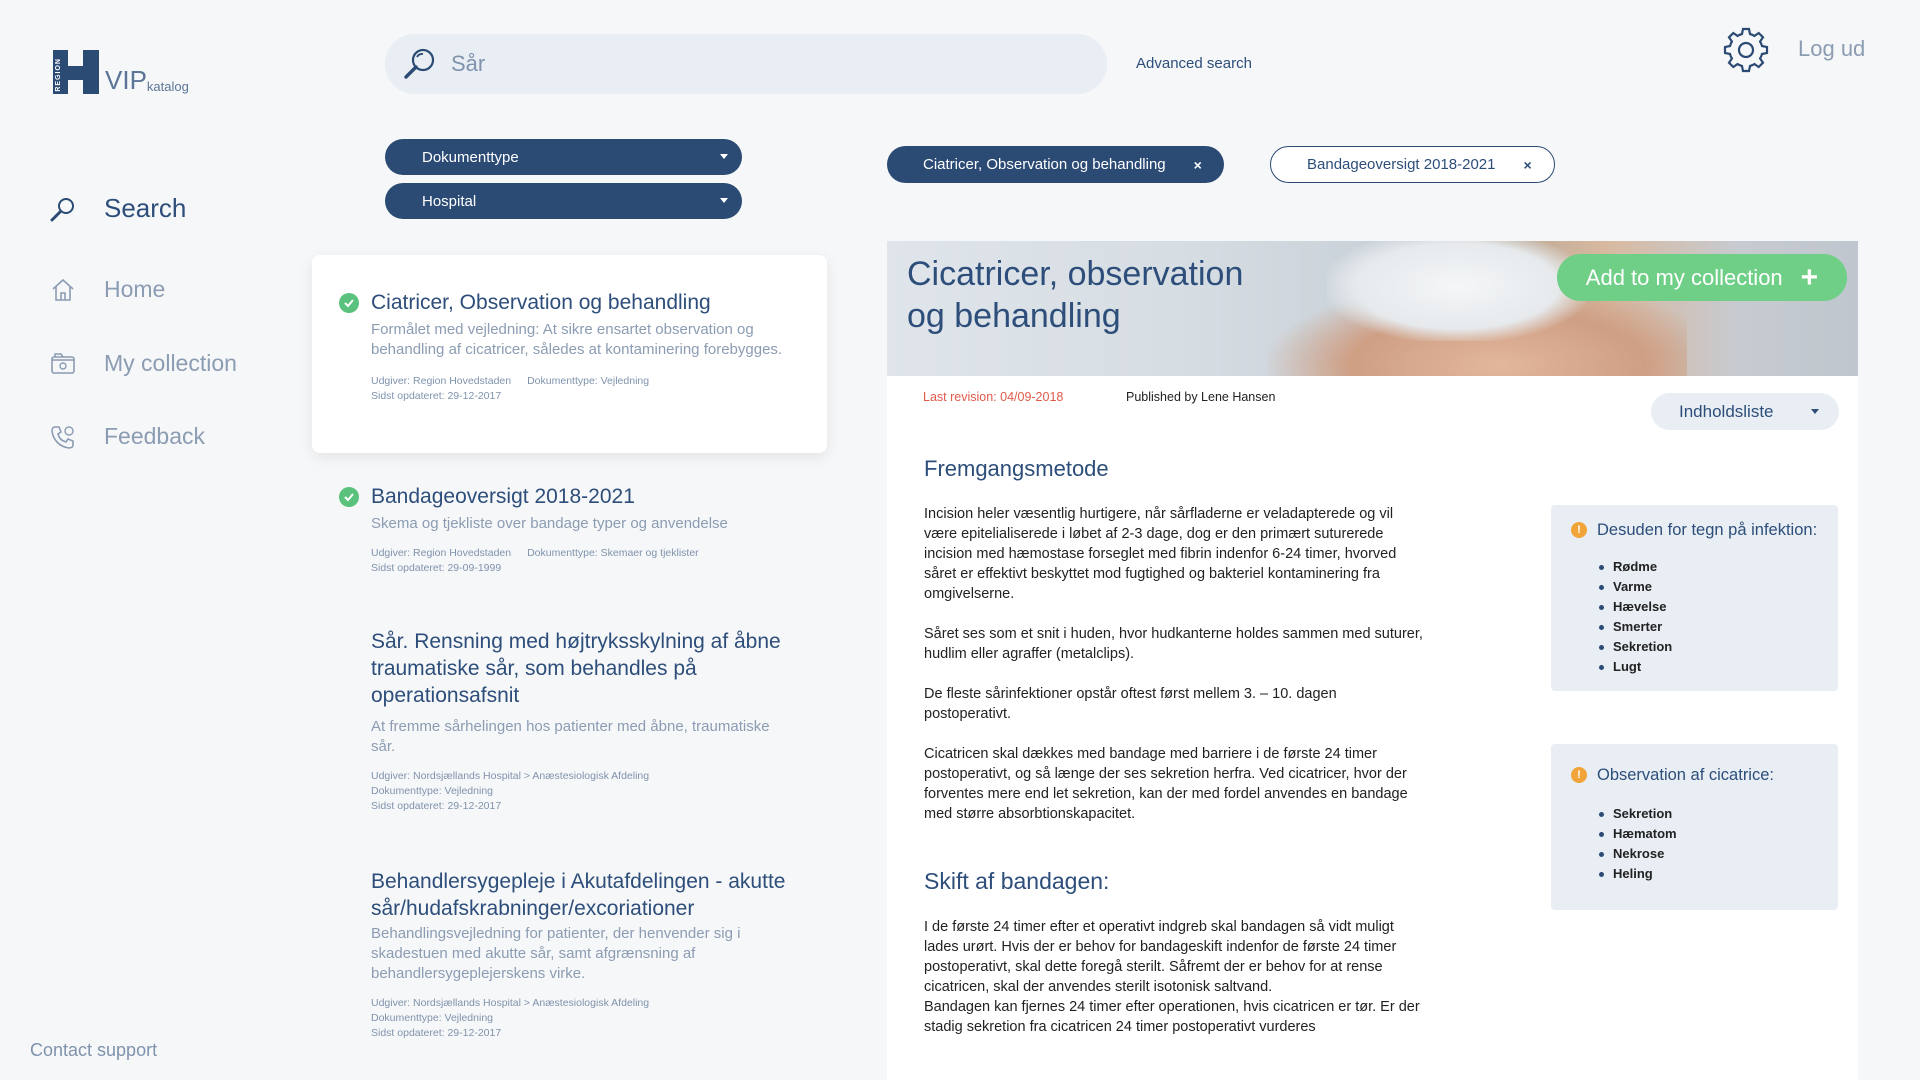 This screenshot has width=1920, height=1080. I want to click on sidebar-item-home: Home, so click(107, 289).